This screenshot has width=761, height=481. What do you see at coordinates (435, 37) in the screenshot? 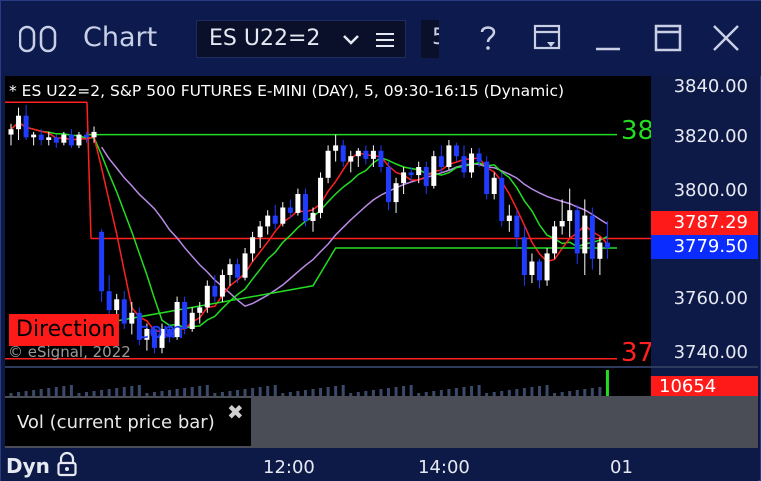
I see `interval-value: 5` at bounding box center [435, 37].